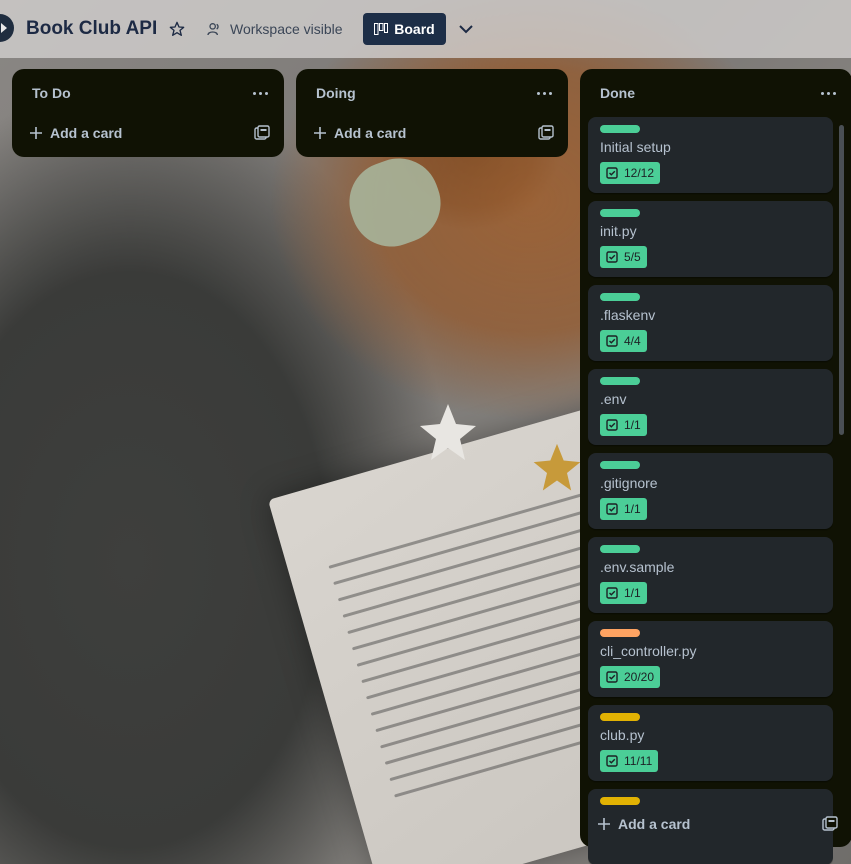  I want to click on sidebar-toggle-button, so click(7, 28).